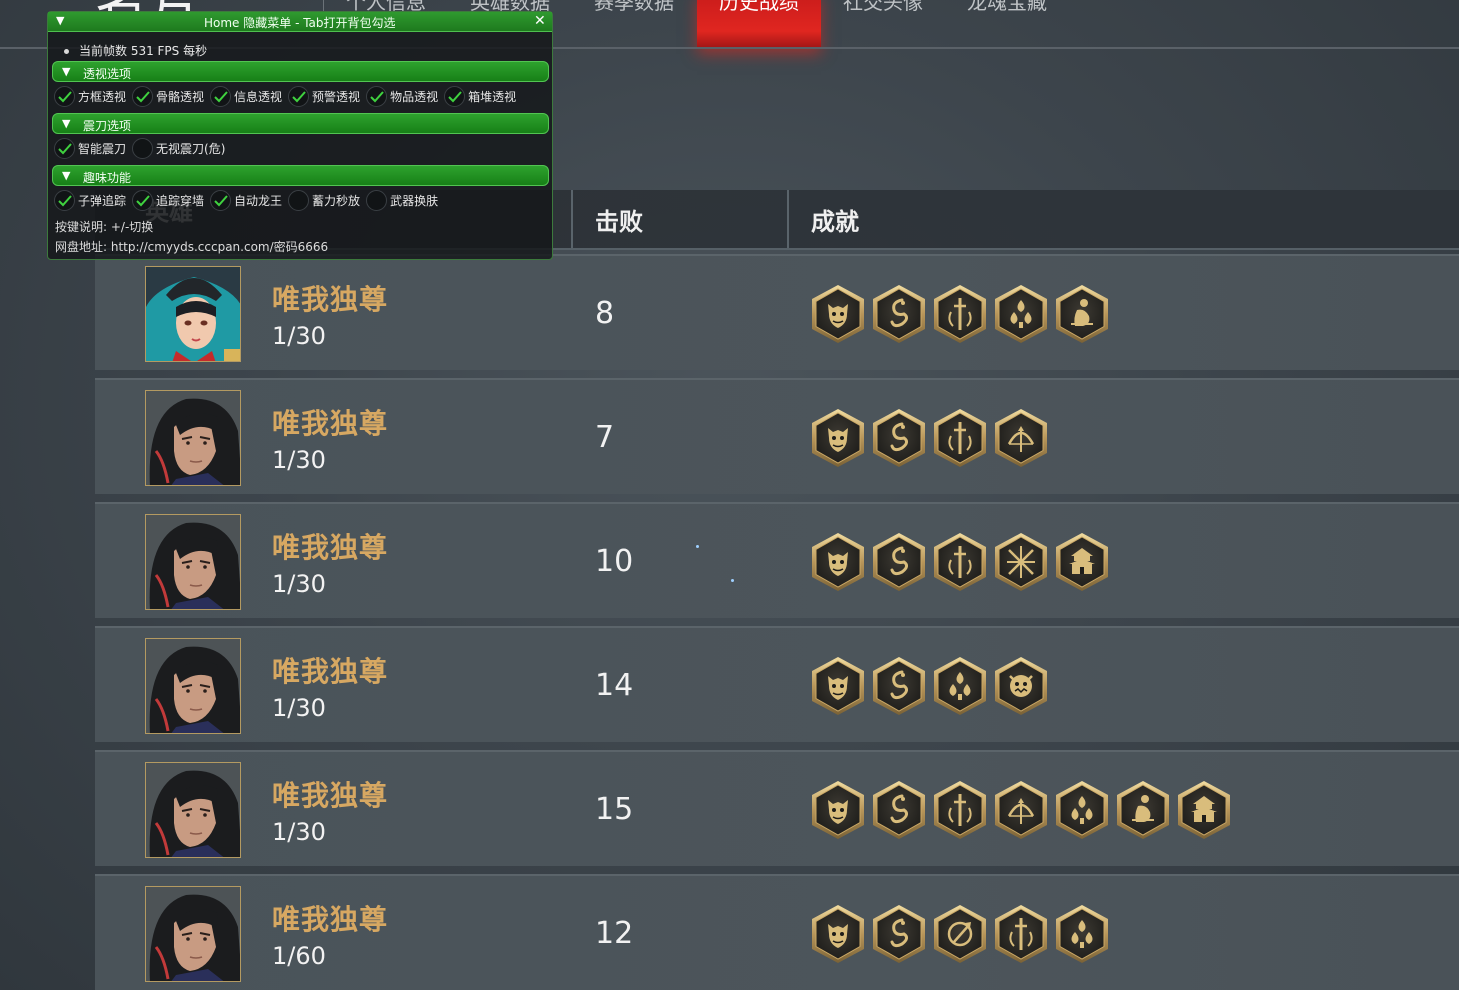 The width and height of the screenshot is (1459, 990). Describe the element at coordinates (107, 74) in the screenshot. I see `section-label: 透视选项` at that location.